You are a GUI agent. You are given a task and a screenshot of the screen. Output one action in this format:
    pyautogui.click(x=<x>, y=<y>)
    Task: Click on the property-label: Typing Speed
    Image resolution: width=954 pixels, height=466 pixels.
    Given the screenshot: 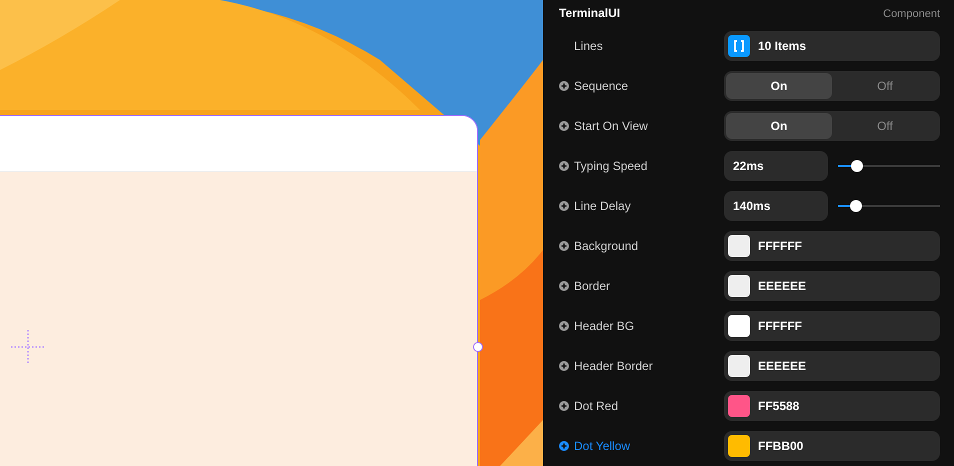 What is the action you would take?
    pyautogui.click(x=611, y=166)
    